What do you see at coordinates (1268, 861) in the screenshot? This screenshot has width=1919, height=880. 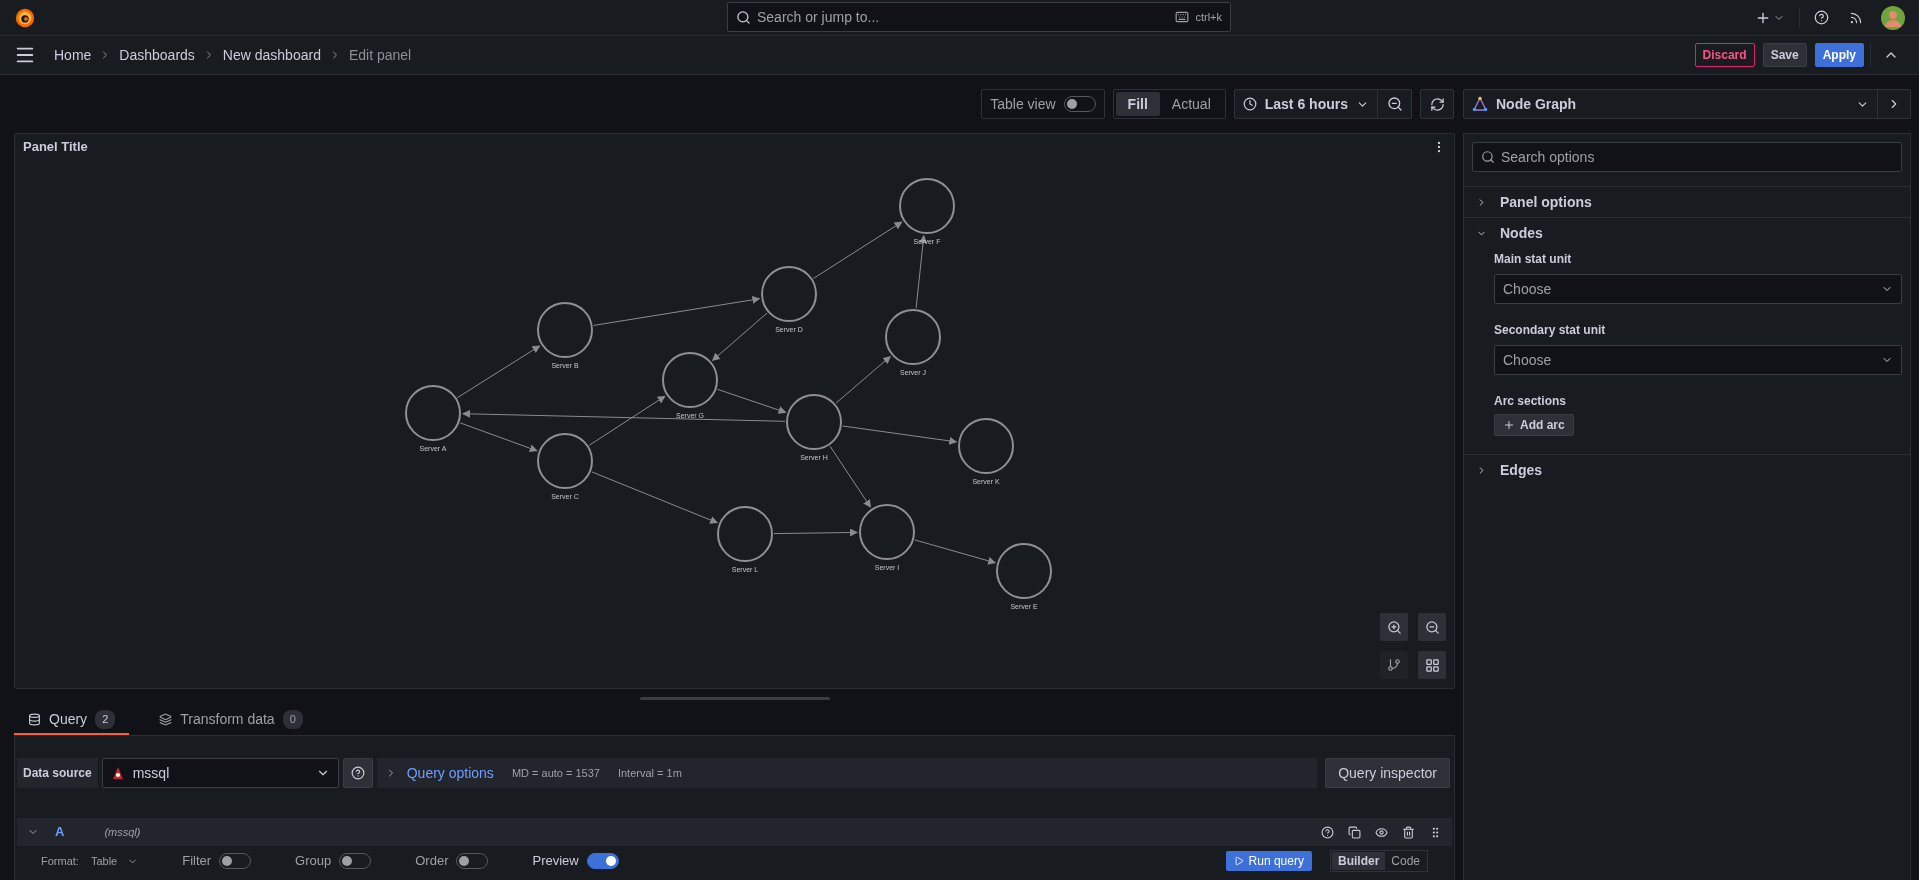 I see `run-query-button: Run query` at bounding box center [1268, 861].